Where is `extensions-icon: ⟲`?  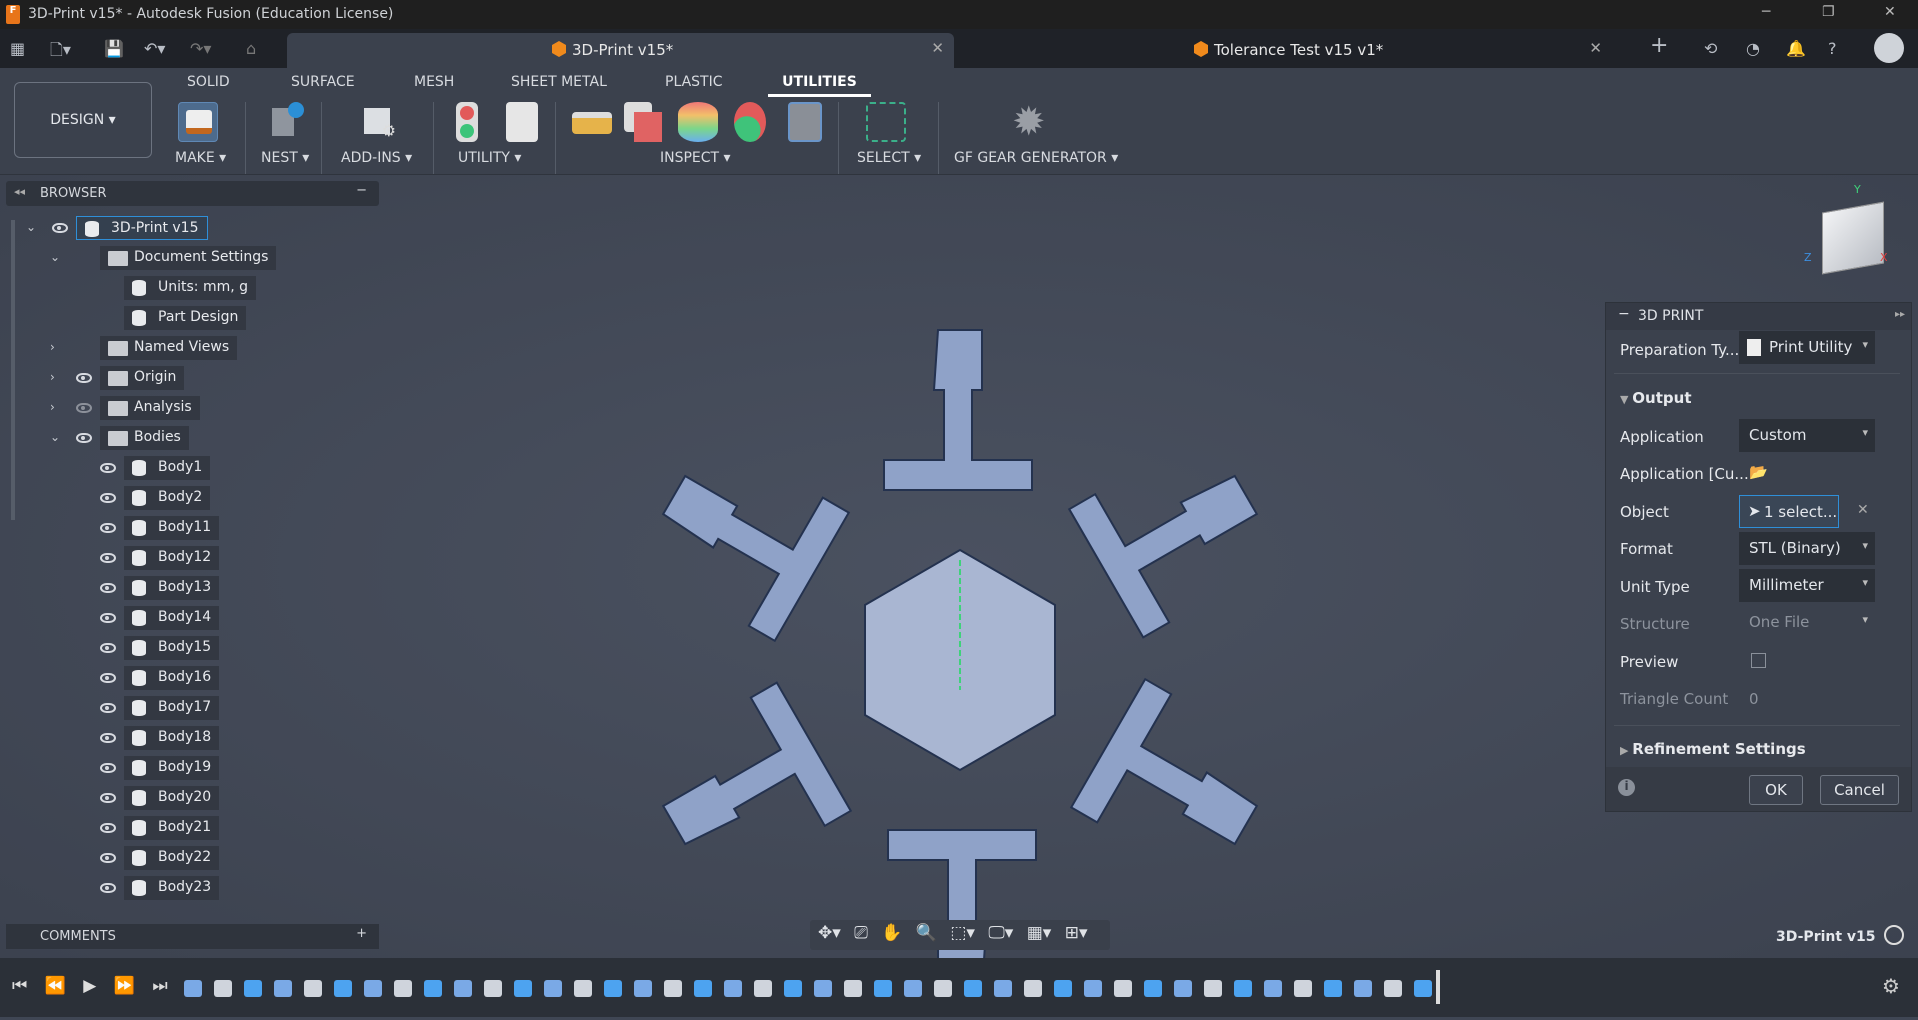 extensions-icon: ⟲ is located at coordinates (1710, 48).